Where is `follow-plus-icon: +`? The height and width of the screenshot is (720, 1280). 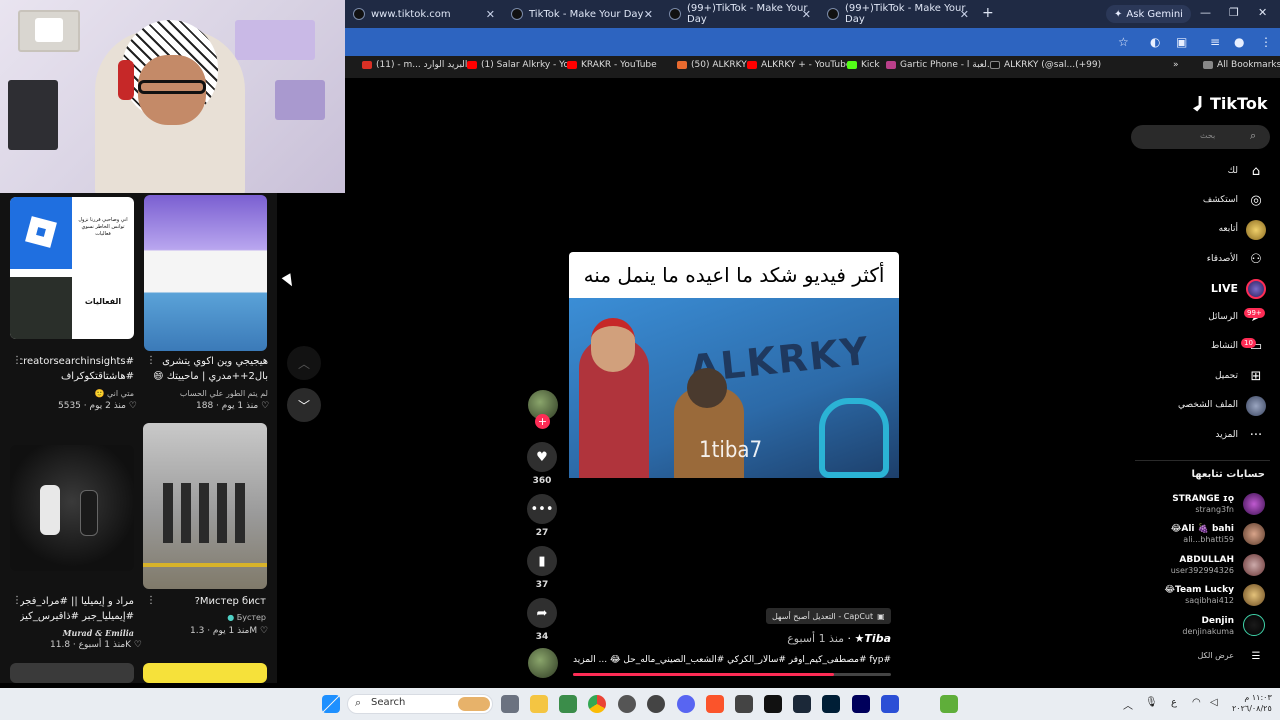
follow-plus-icon: + is located at coordinates (542, 421).